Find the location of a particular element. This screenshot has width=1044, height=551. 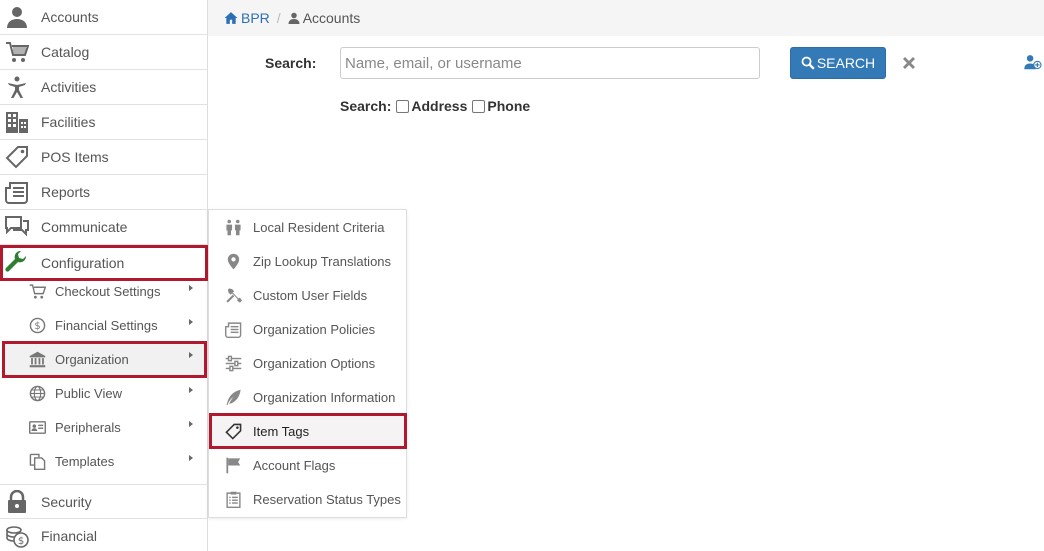

sidebar-item-facilities: Facilities is located at coordinates (104, 122).